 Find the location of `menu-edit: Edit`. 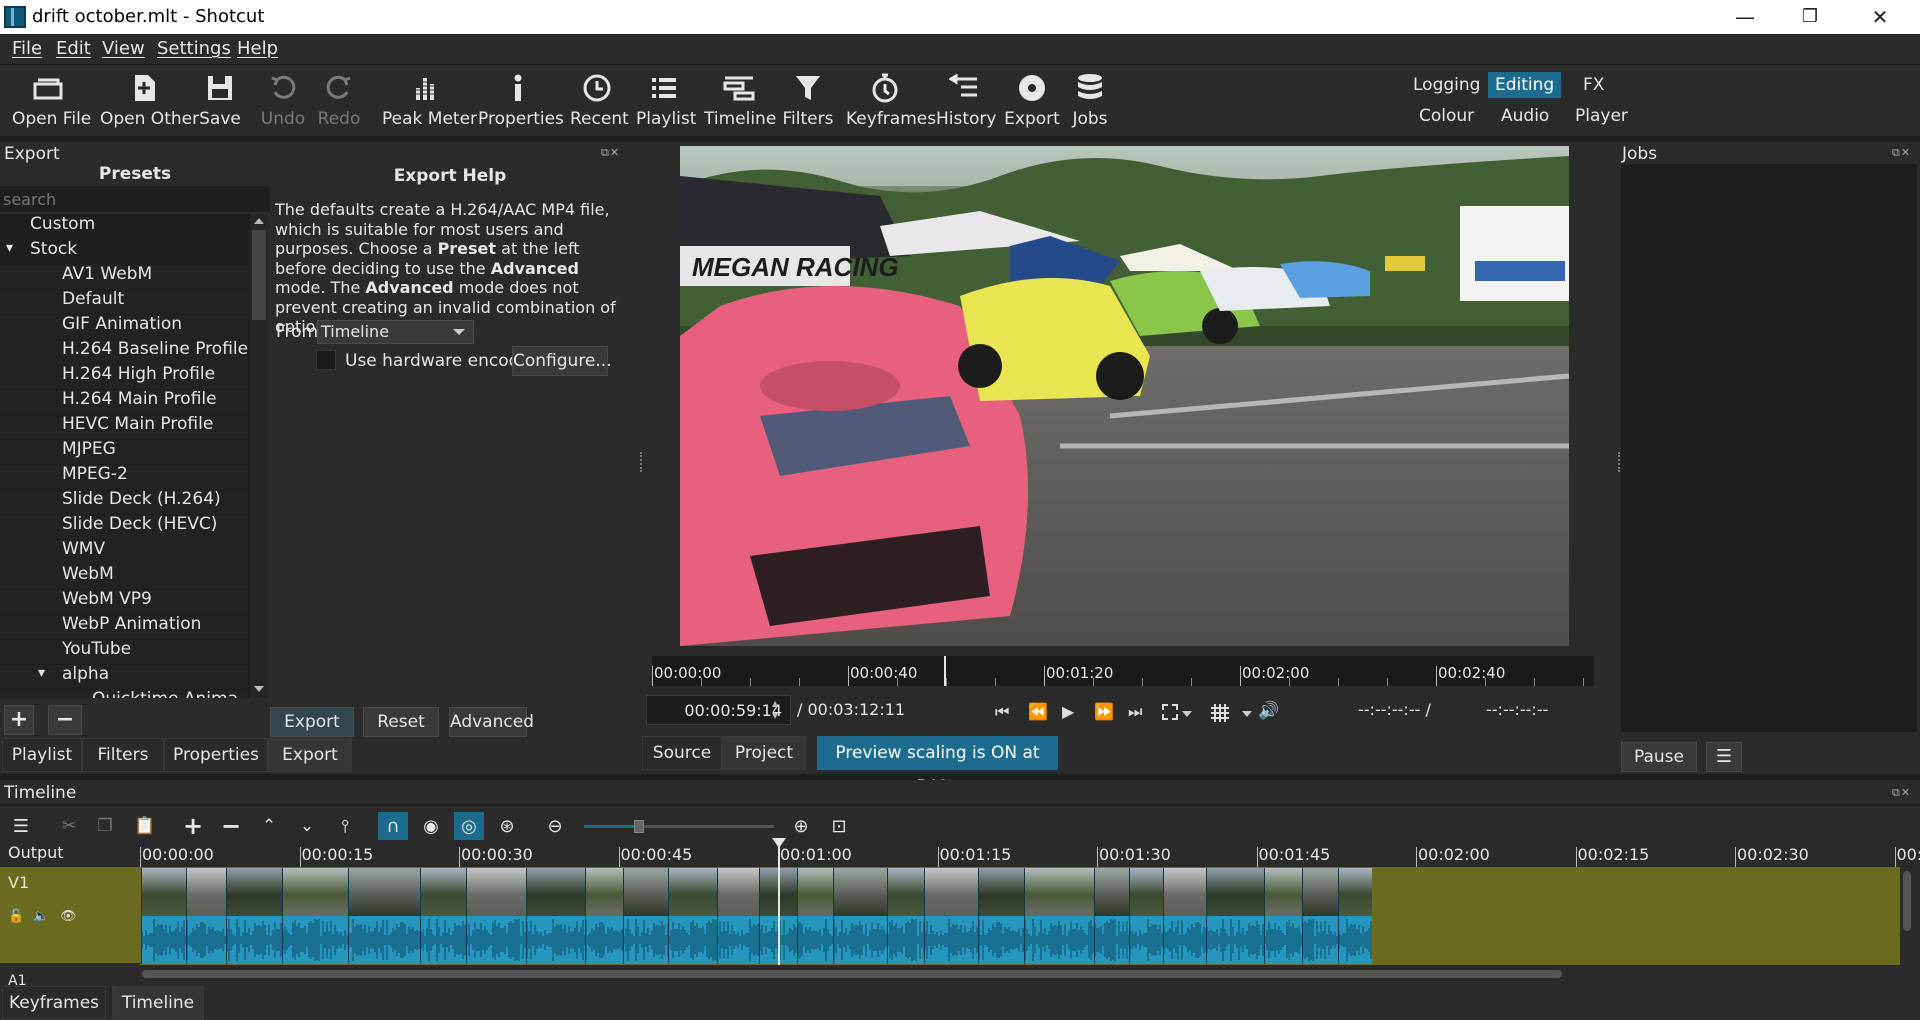

menu-edit: Edit is located at coordinates (73, 48).